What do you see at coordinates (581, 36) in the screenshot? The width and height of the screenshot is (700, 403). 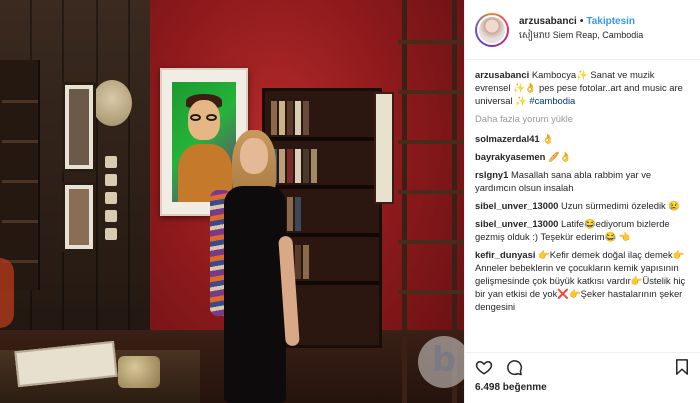 I see `location-link: សៀមរាប Siem Reap, Cambodia` at bounding box center [581, 36].